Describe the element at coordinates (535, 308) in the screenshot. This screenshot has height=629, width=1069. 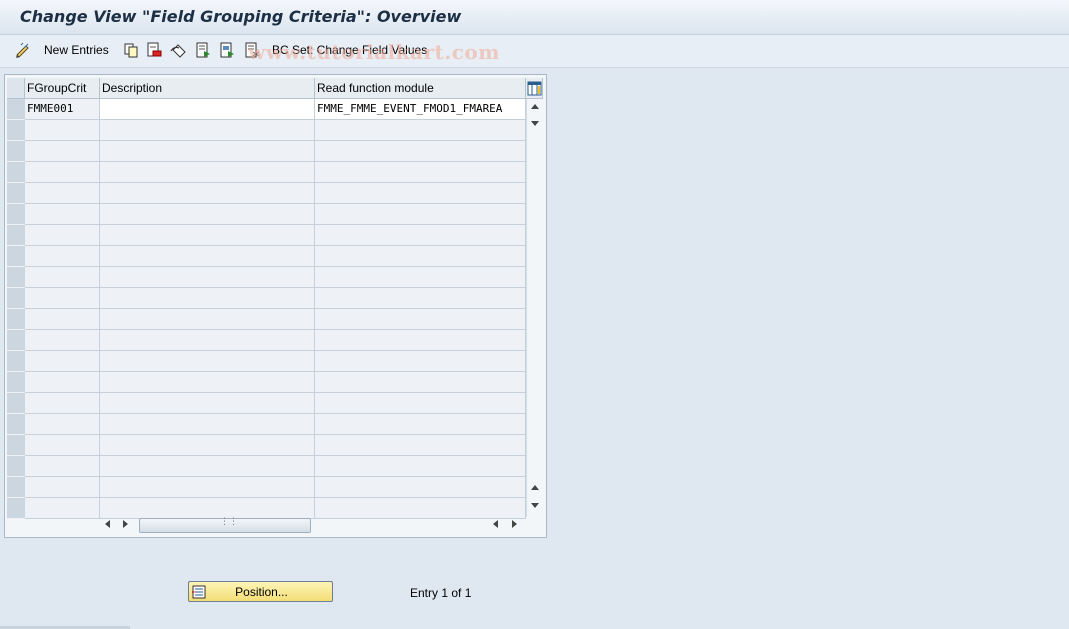
I see `vertical-scrollbar` at that location.